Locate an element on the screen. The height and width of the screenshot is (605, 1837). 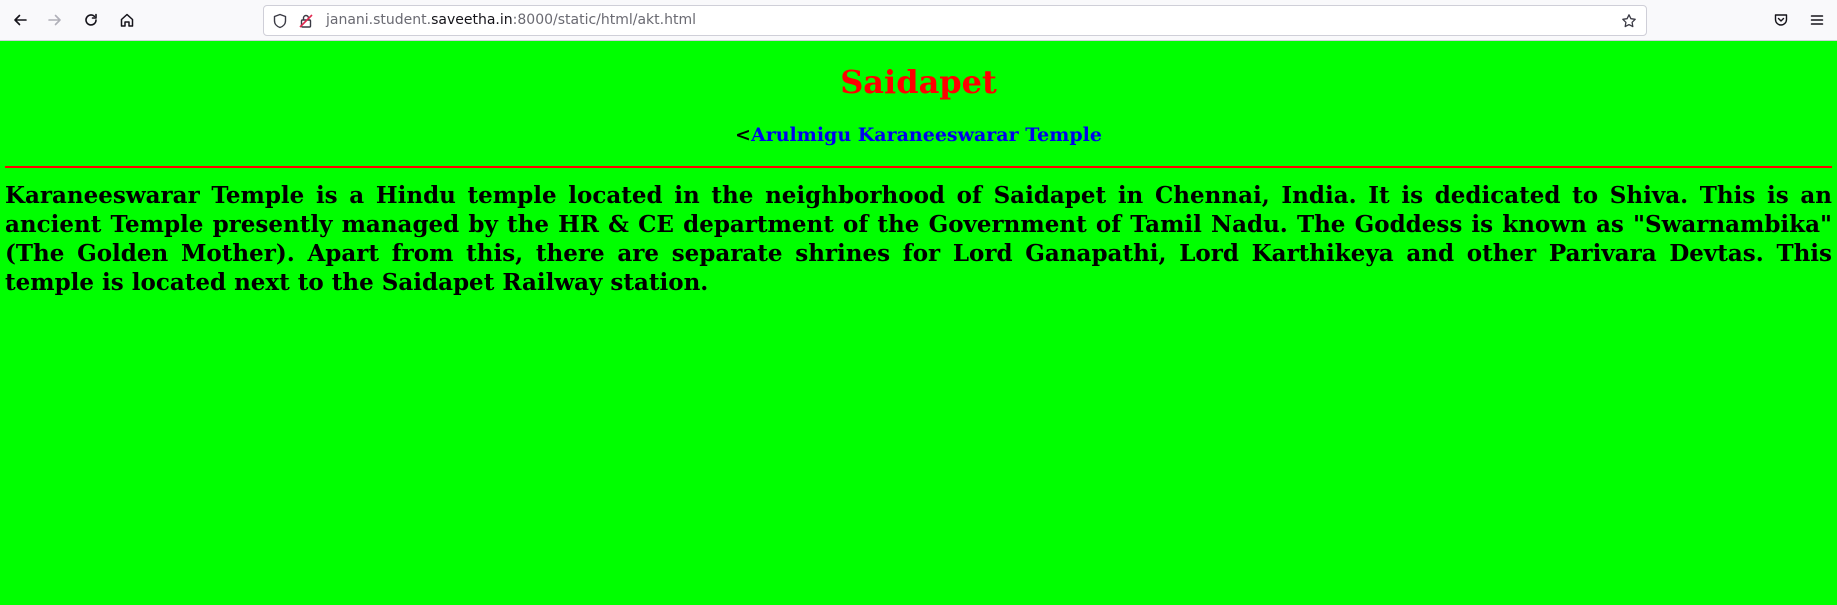
url-suffix: :8000/static/html/akt.html is located at coordinates (604, 20).